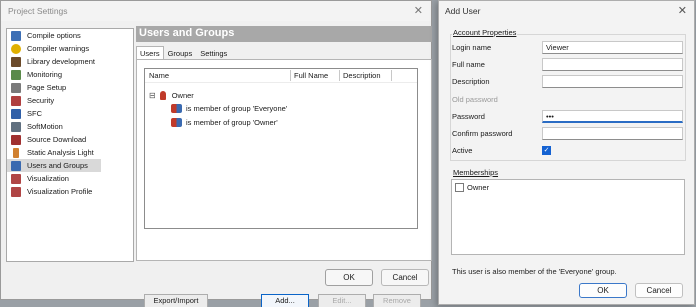 Image resolution: width=696 pixels, height=307 pixels. What do you see at coordinates (482, 133) in the screenshot?
I see `confirm-password-label: Confirm password` at bounding box center [482, 133].